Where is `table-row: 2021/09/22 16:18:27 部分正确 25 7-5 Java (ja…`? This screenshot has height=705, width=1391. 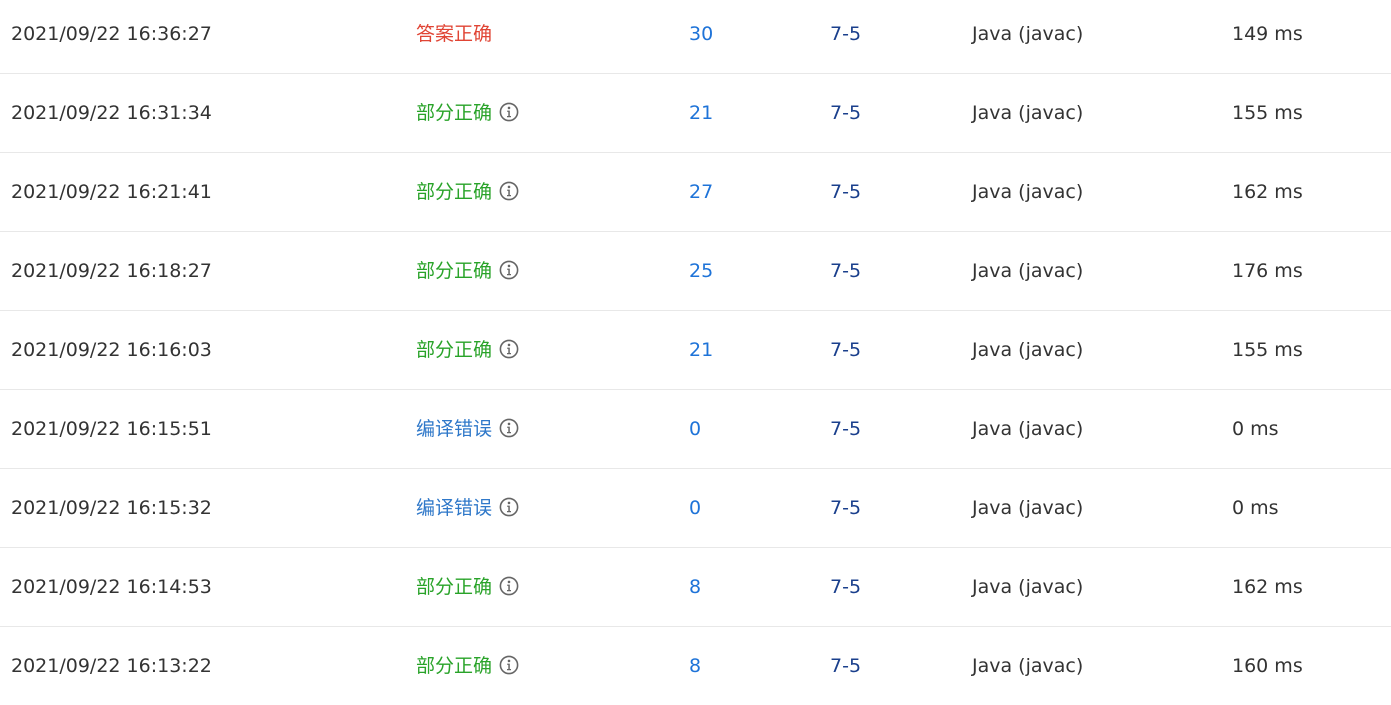
table-row: 2021/09/22 16:18:27 部分正确 25 7-5 Java (ja… is located at coordinates (695, 271).